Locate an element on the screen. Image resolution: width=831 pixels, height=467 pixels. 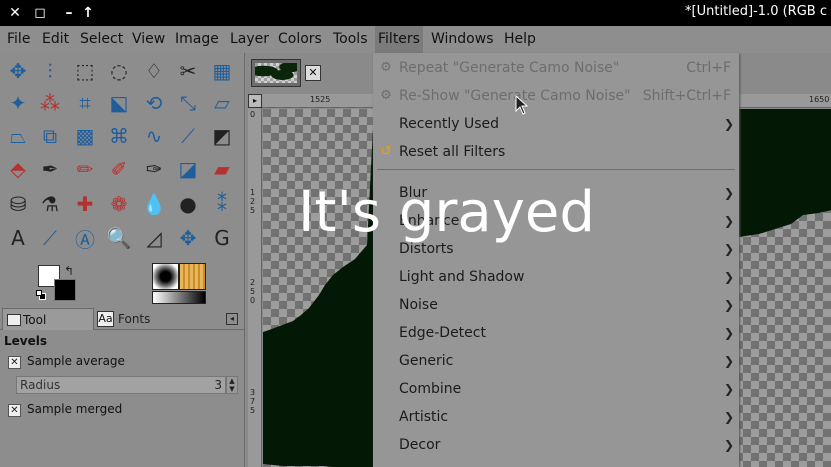
menu-item-combine: Combine ❯ is located at coordinates (556, 389).